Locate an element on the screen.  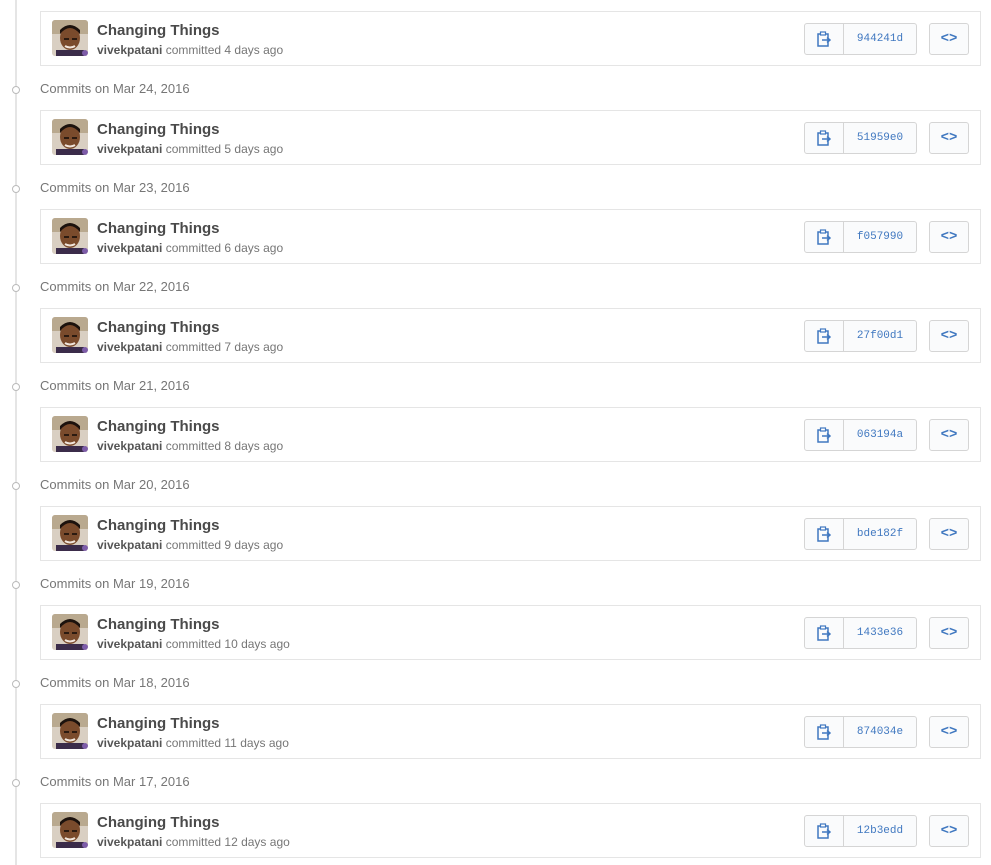
commit-date: on Mar 20, 2016 is located at coordinates (142, 484).